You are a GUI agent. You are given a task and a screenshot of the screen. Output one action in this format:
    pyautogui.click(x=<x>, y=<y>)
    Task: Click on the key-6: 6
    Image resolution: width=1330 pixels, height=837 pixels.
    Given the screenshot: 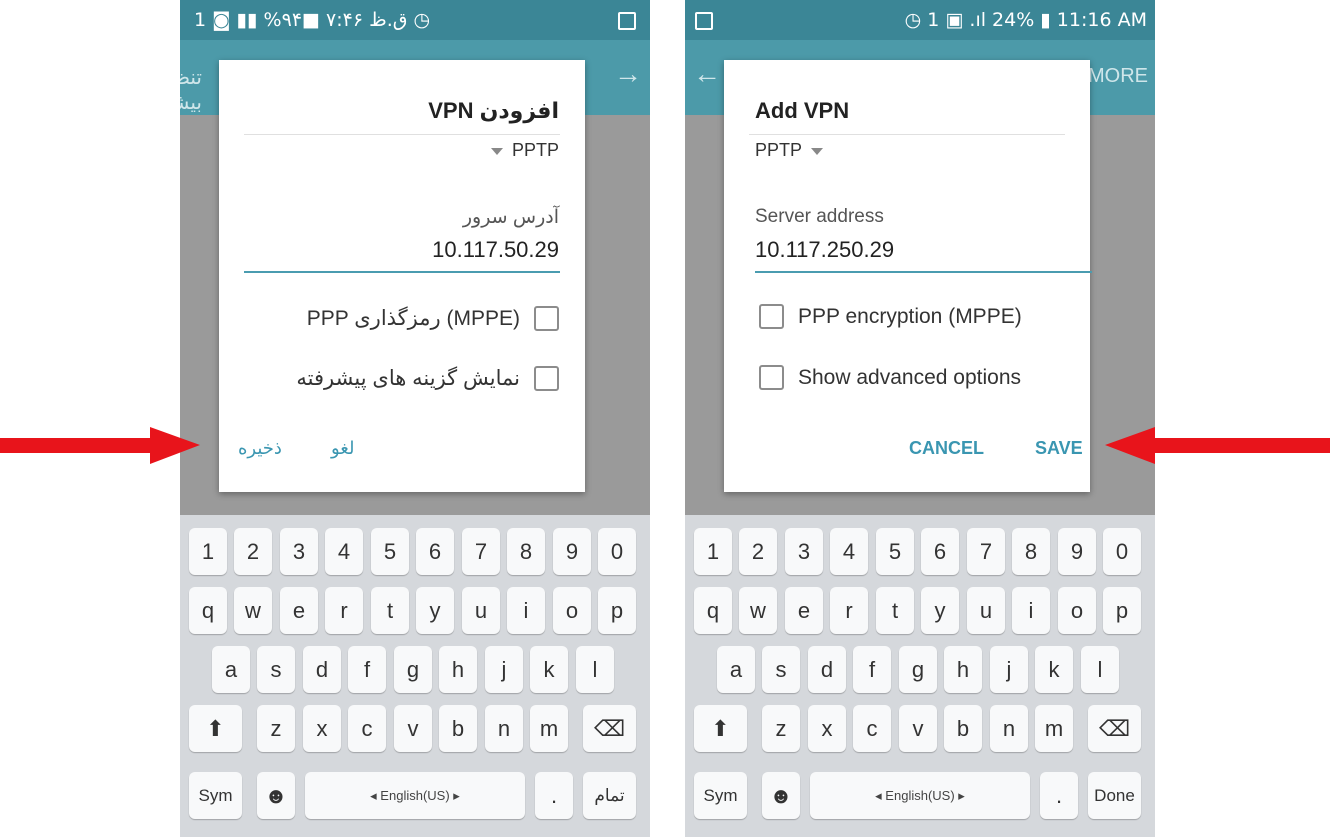 What is the action you would take?
    pyautogui.click(x=435, y=551)
    